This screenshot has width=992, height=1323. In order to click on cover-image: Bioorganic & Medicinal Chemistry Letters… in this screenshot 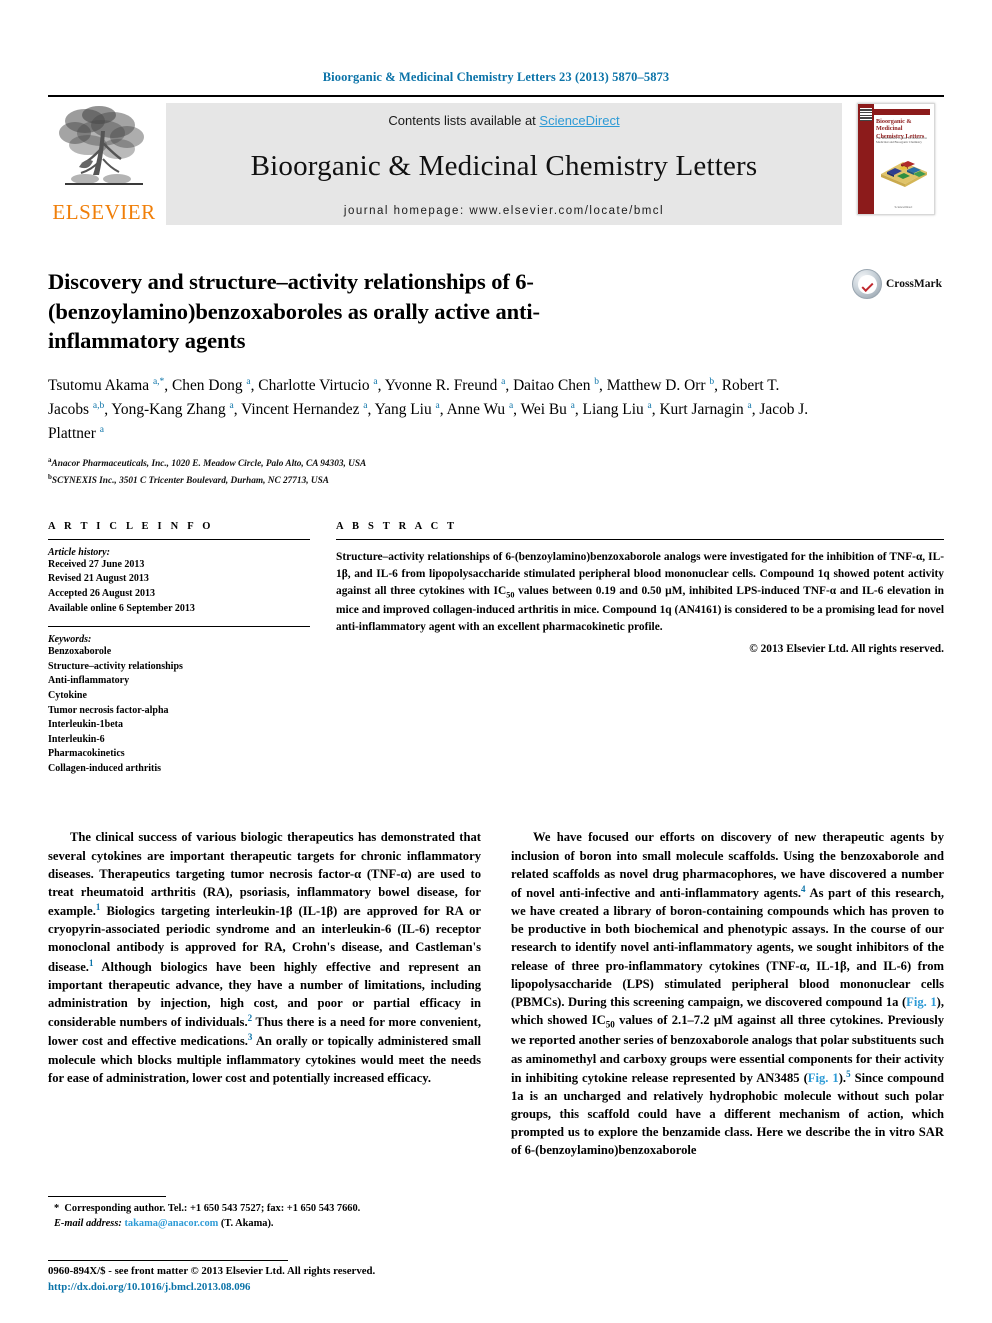, I will do `click(896, 159)`.